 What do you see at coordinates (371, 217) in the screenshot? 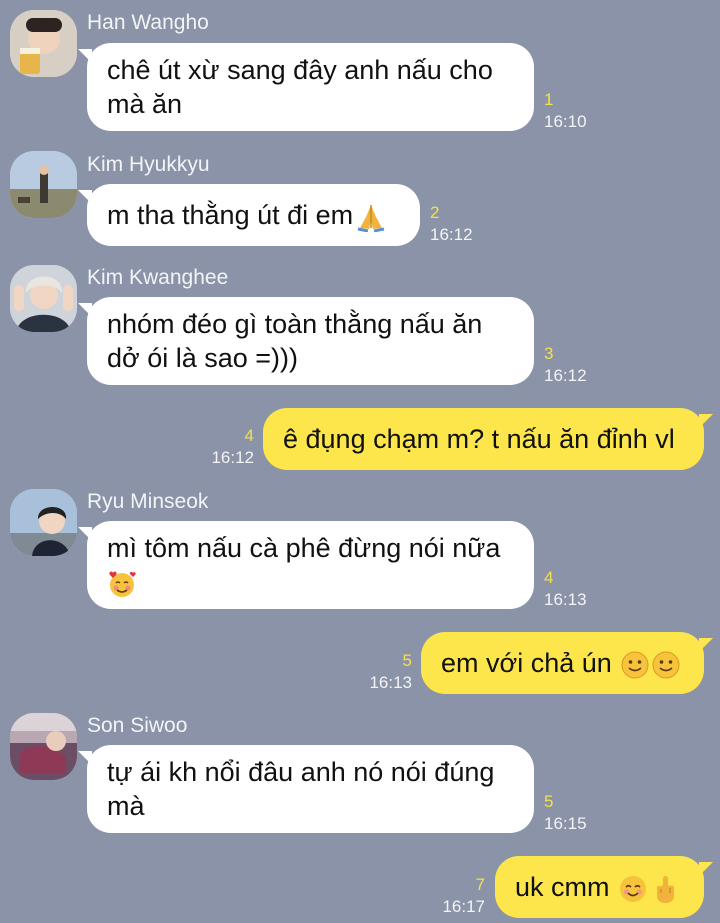
I see `folded-hands-emoji-icon` at bounding box center [371, 217].